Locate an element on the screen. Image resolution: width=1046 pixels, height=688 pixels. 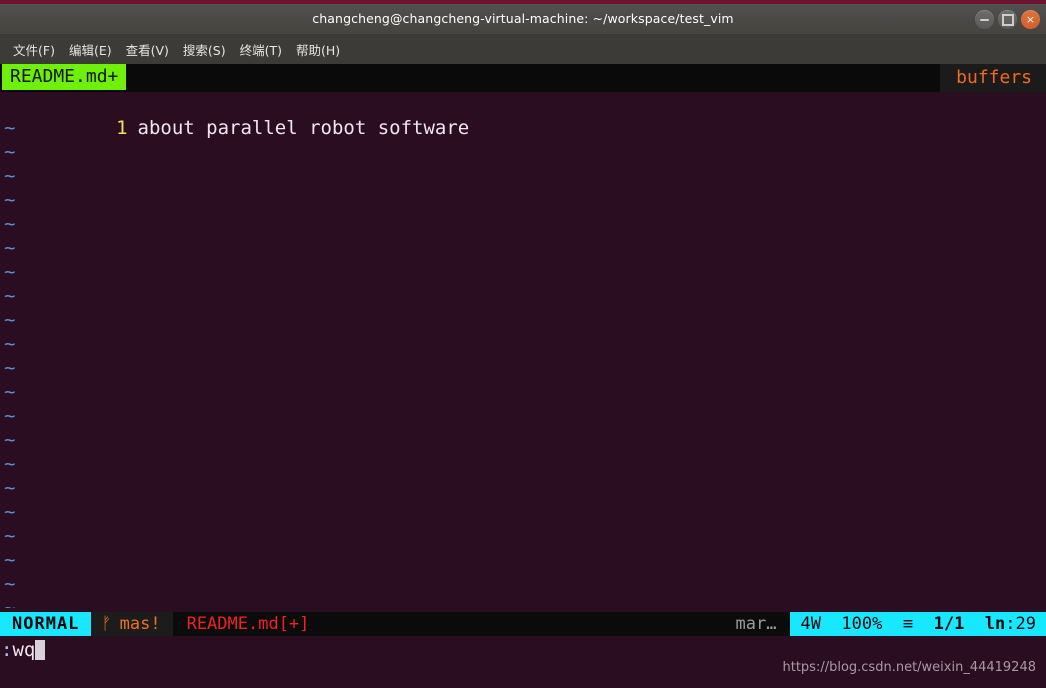
status-git-branch: ᚠ mas! is located at coordinates (132, 624).